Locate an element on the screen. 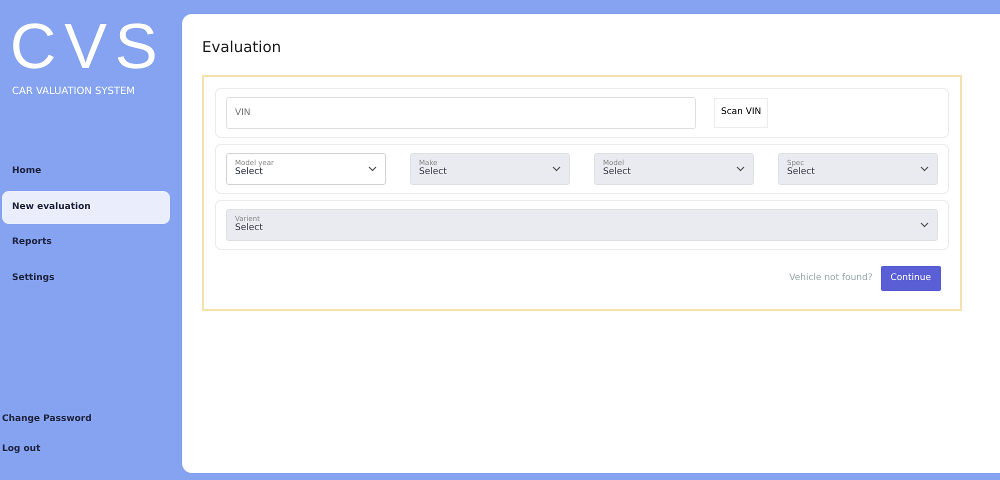 The image size is (1000, 480). logo-tagline: CAR VALUATION SYSTEM is located at coordinates (74, 92).